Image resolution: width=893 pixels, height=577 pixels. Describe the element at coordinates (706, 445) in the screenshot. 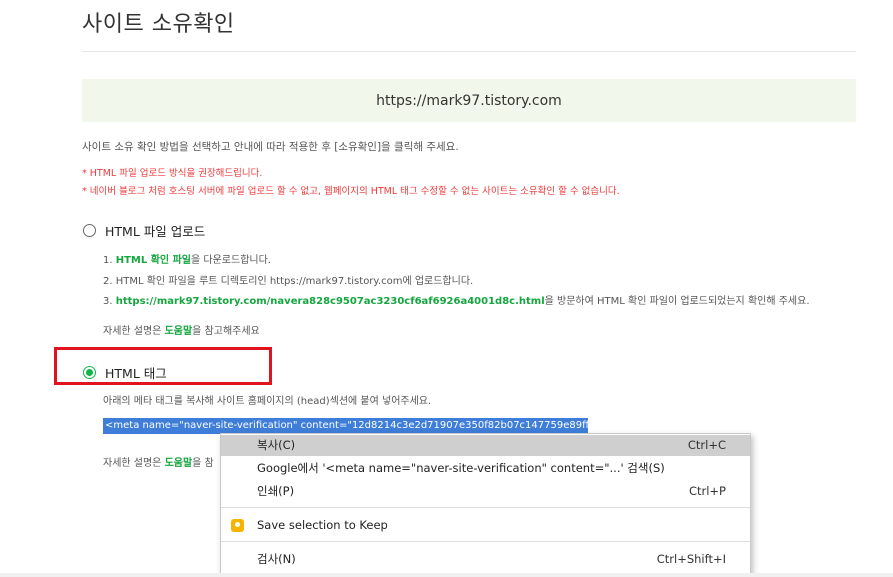

I see `menu-item-shortcut: Ctrl+C` at that location.